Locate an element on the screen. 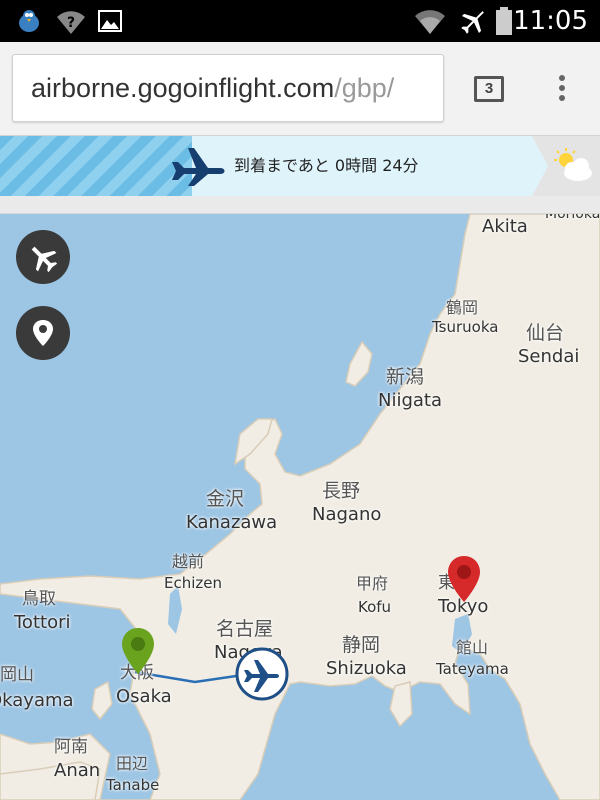  map-label-kanazawa: Kanazawa is located at coordinates (232, 522).